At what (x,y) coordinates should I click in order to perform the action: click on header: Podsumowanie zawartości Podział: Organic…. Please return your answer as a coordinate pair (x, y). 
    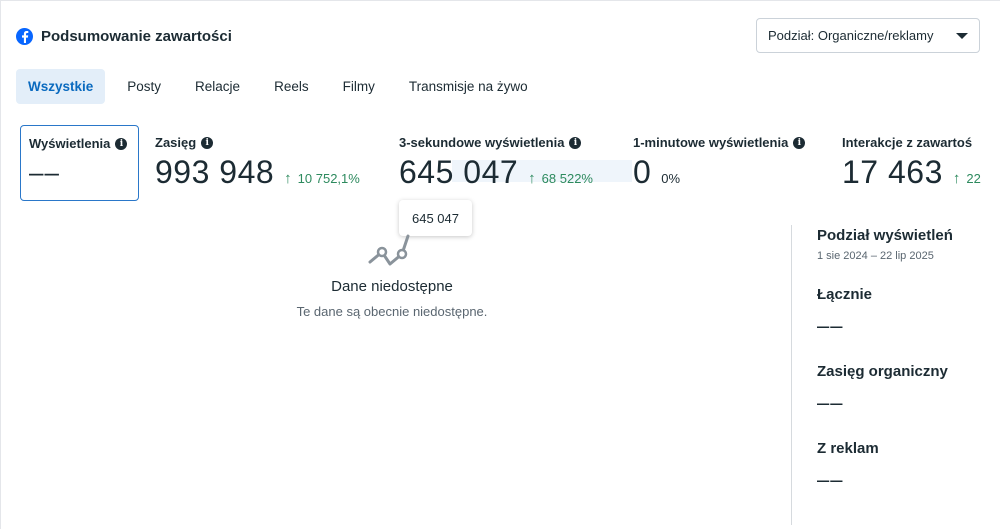
    Looking at the image, I should click on (498, 36).